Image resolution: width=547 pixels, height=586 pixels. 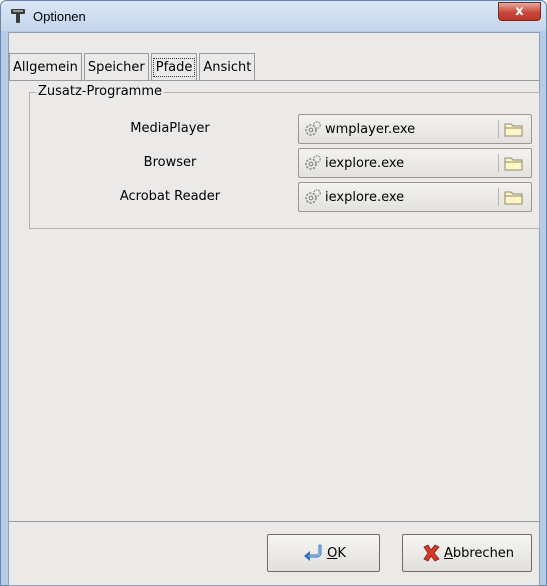 I want to click on tab-ansicht: Ansicht, so click(x=227, y=66).